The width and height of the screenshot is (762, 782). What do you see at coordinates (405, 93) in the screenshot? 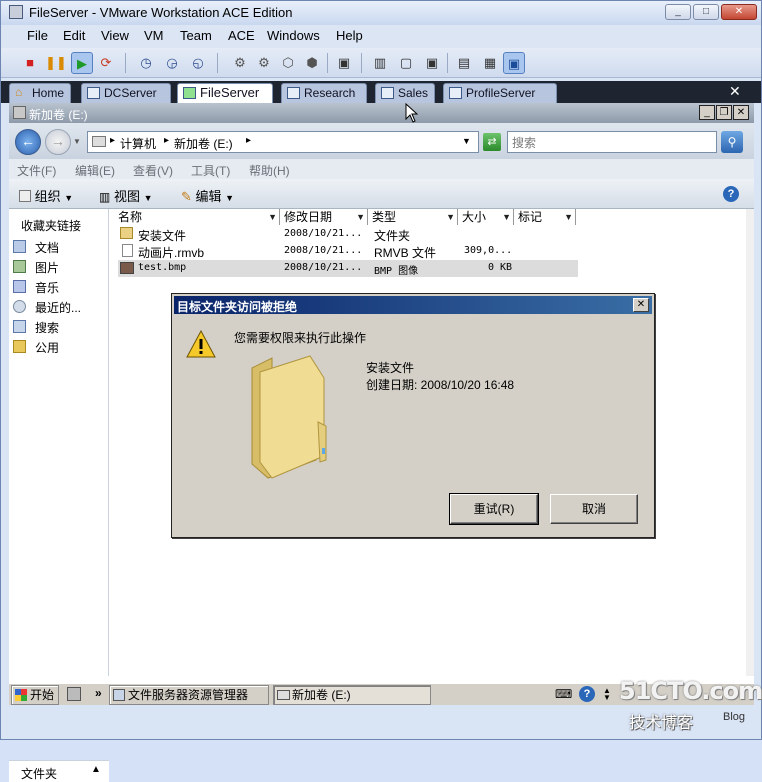
I see `tab-sales: Sales` at bounding box center [405, 93].